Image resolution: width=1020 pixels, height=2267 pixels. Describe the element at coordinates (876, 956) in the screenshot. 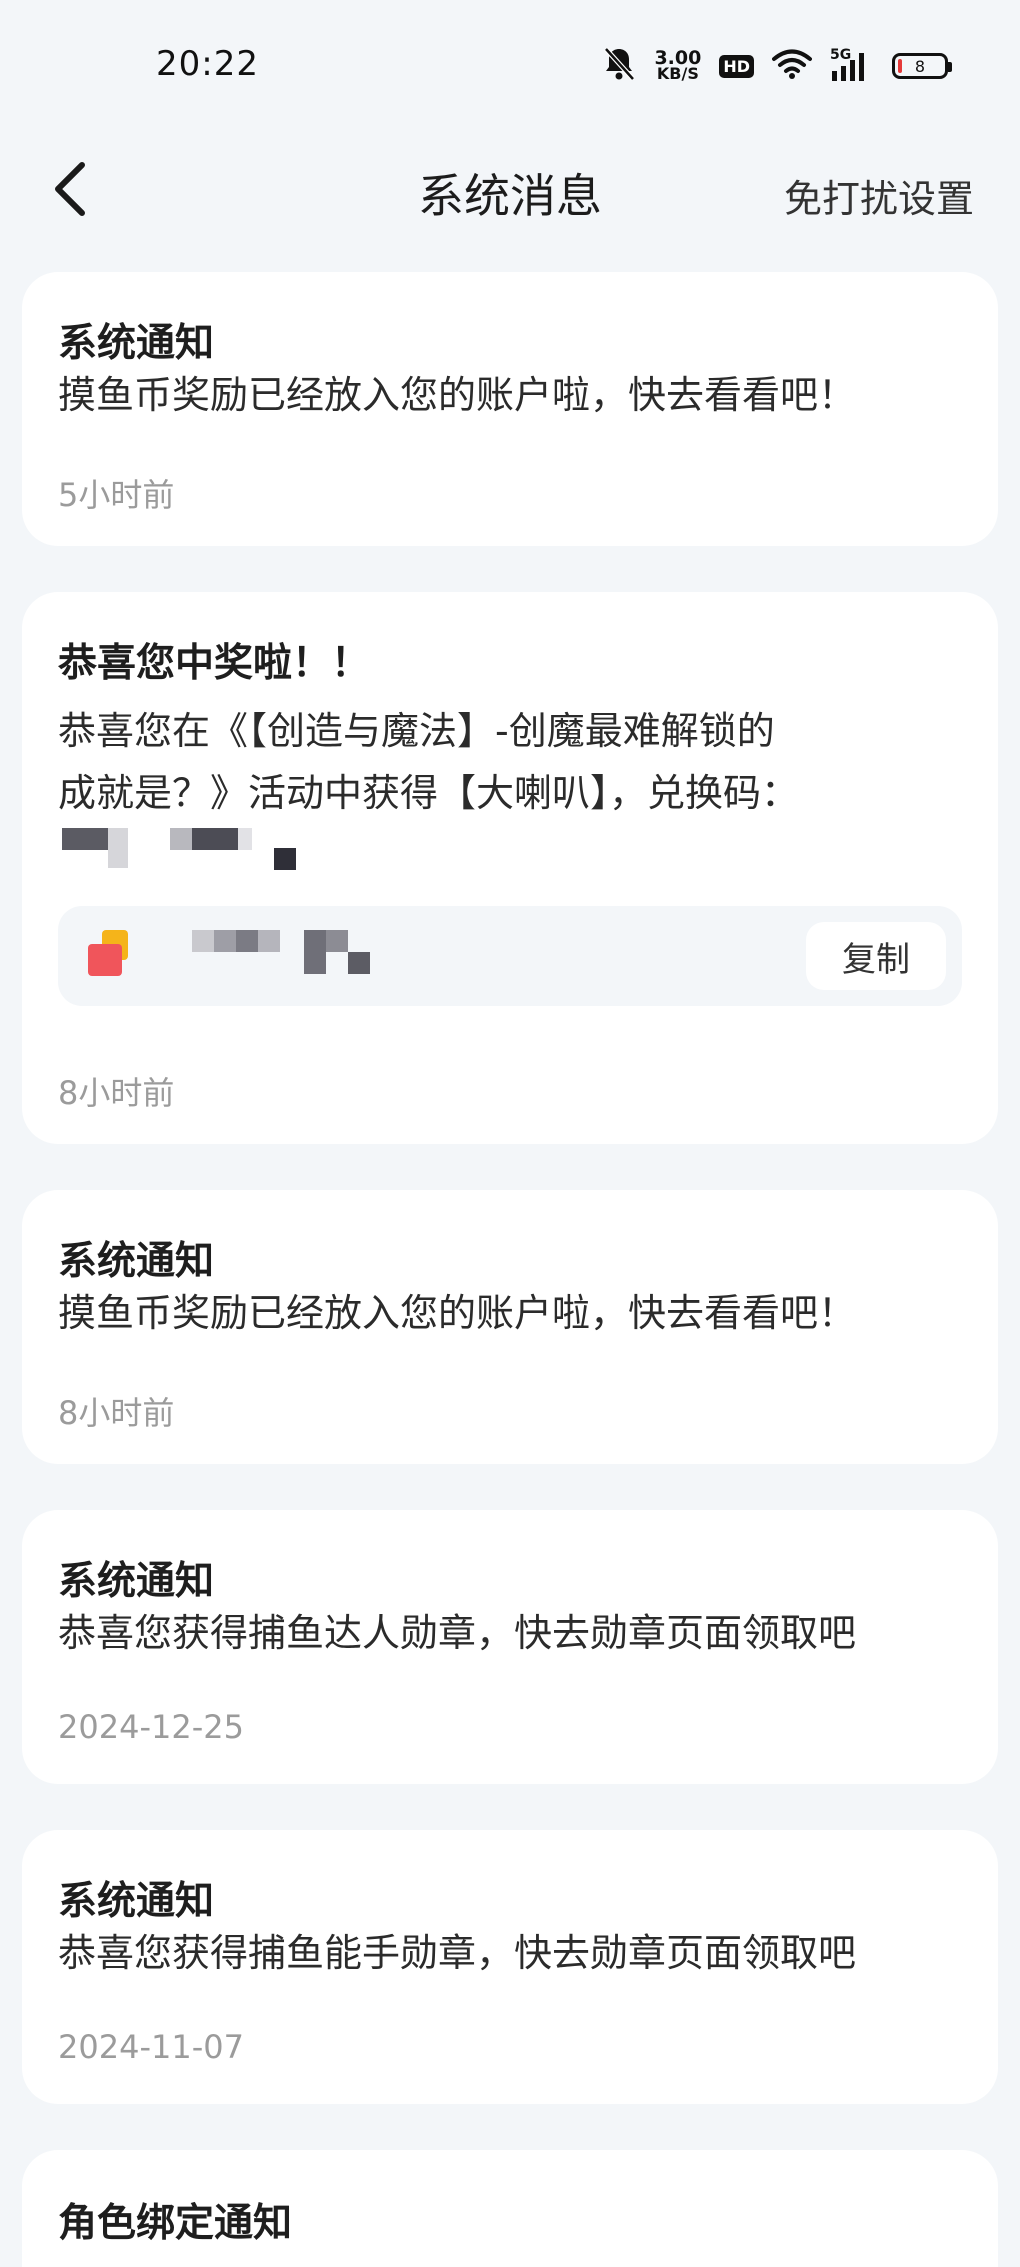

I see `copy-button: 复制` at that location.